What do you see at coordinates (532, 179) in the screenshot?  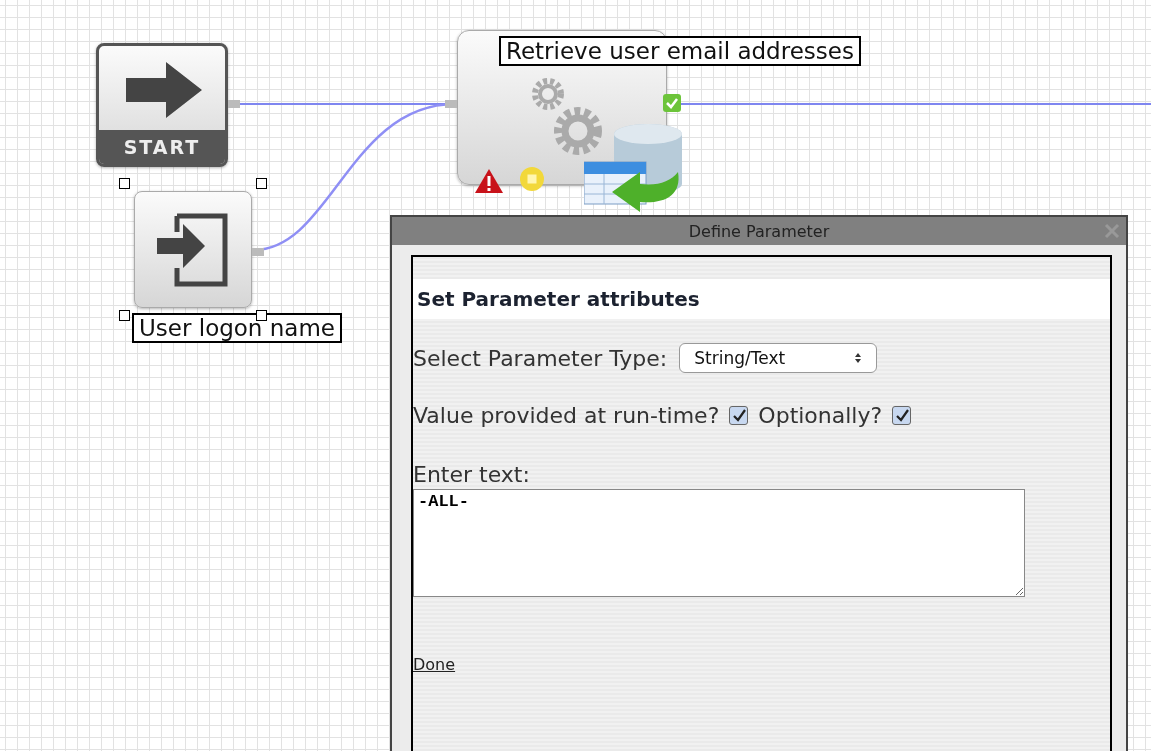 I see `stop-icon` at bounding box center [532, 179].